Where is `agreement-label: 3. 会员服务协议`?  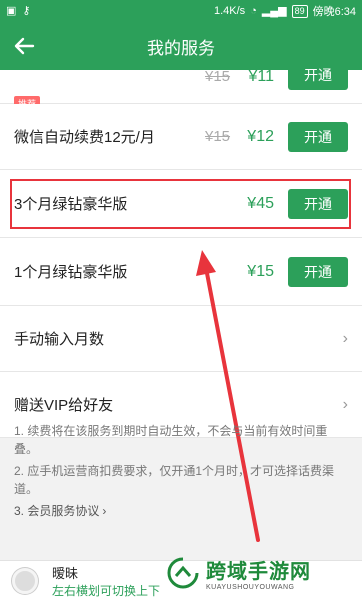
agreement-label: 3. 会员服务协议 is located at coordinates (57, 511).